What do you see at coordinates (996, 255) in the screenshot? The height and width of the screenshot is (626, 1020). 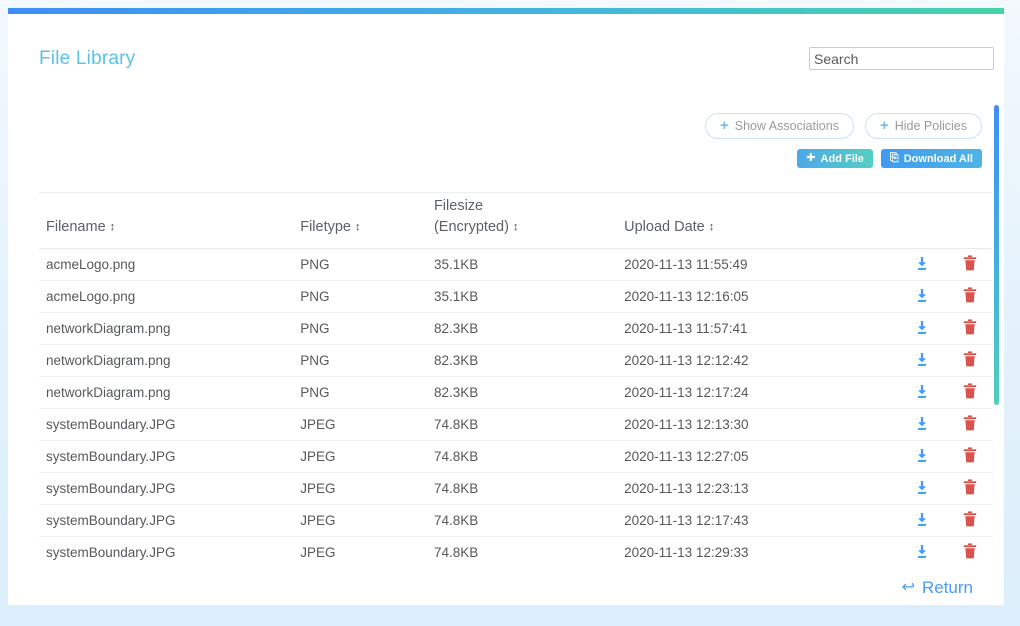 I see `vertical-scrollbar-thumb` at bounding box center [996, 255].